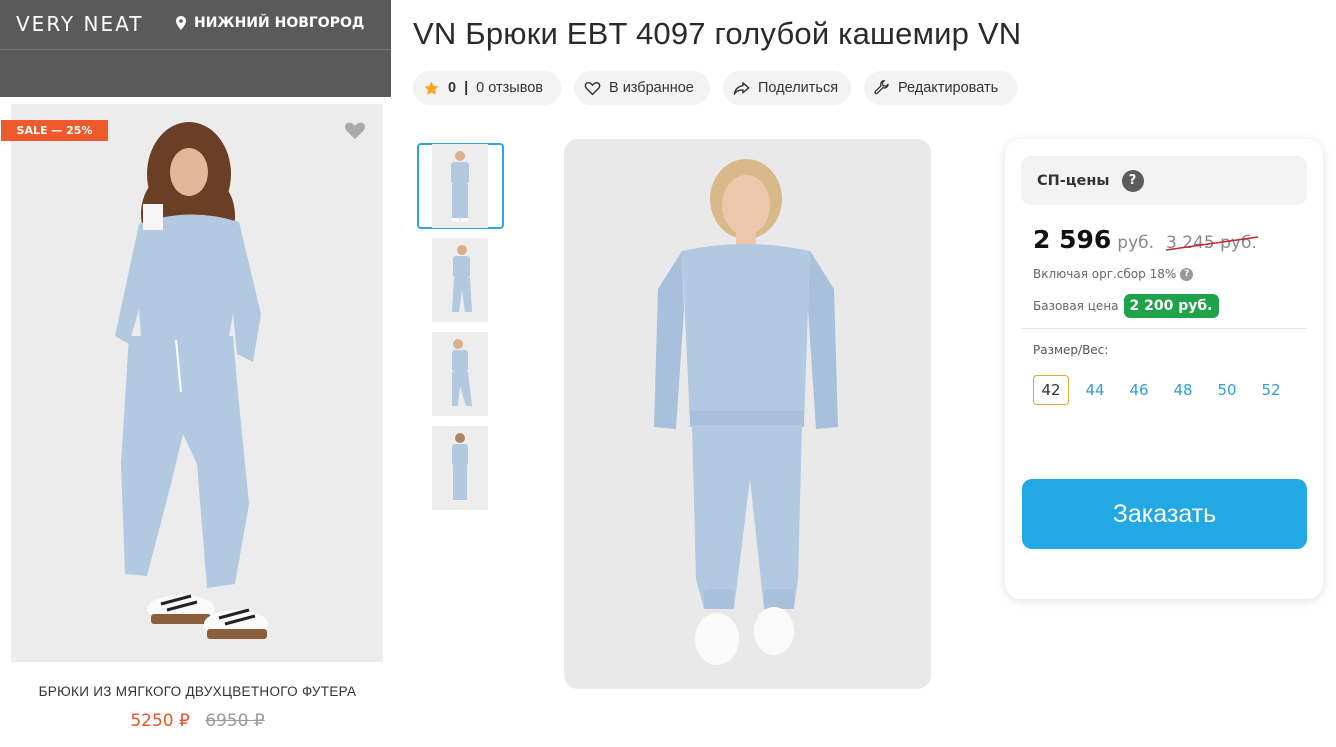 Image resolution: width=1336 pixels, height=747 pixels. Describe the element at coordinates (717, 33) in the screenshot. I see `product-title: VN Брюки EBT 4097 голубой кашемир VN` at that location.